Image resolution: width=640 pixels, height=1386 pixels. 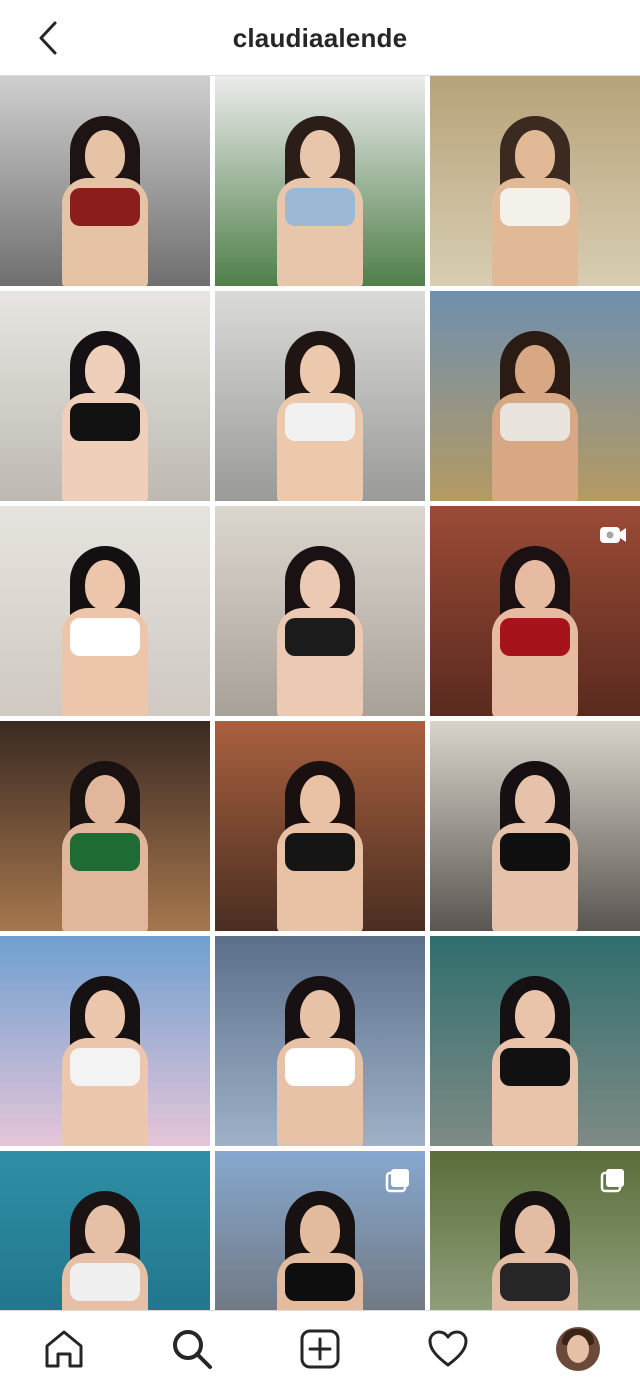 I want to click on new-post-icon, so click(x=320, y=1349).